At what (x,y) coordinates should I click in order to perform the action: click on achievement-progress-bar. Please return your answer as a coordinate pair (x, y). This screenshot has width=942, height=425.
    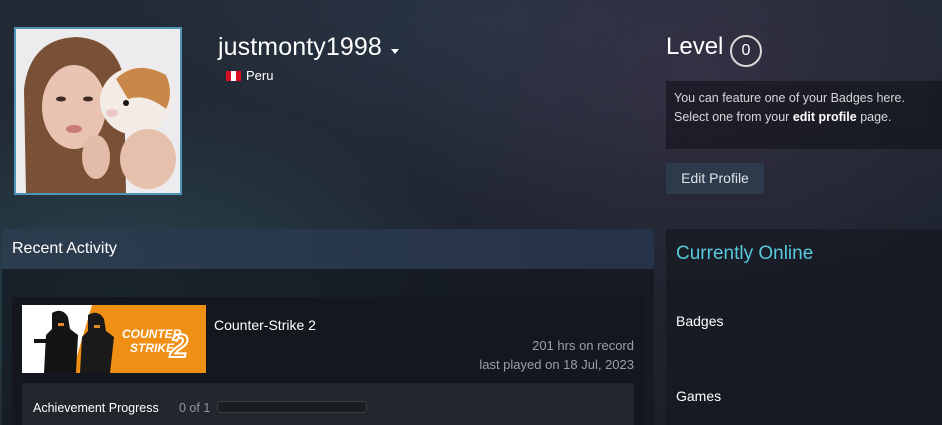
    Looking at the image, I should click on (292, 407).